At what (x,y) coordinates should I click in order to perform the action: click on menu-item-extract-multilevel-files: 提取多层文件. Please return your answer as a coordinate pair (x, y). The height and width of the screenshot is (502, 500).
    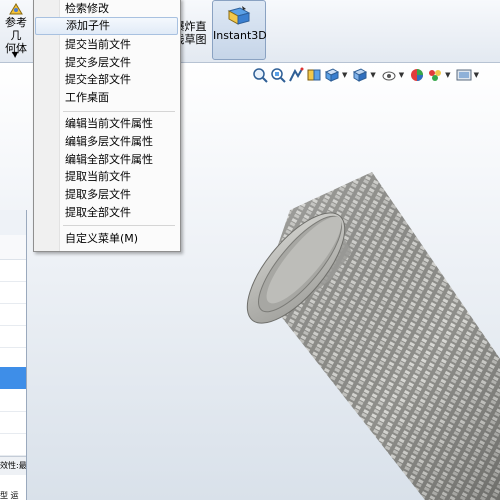
    Looking at the image, I should click on (106, 195).